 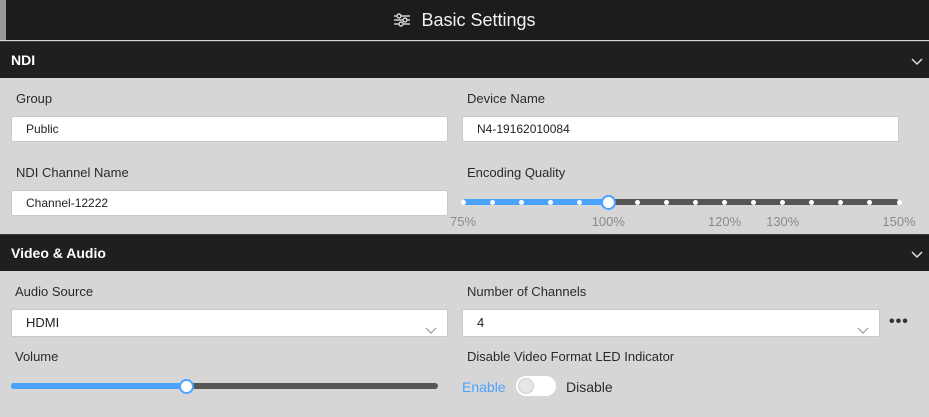 I want to click on ndi-section-label: NDI, so click(x=23, y=60).